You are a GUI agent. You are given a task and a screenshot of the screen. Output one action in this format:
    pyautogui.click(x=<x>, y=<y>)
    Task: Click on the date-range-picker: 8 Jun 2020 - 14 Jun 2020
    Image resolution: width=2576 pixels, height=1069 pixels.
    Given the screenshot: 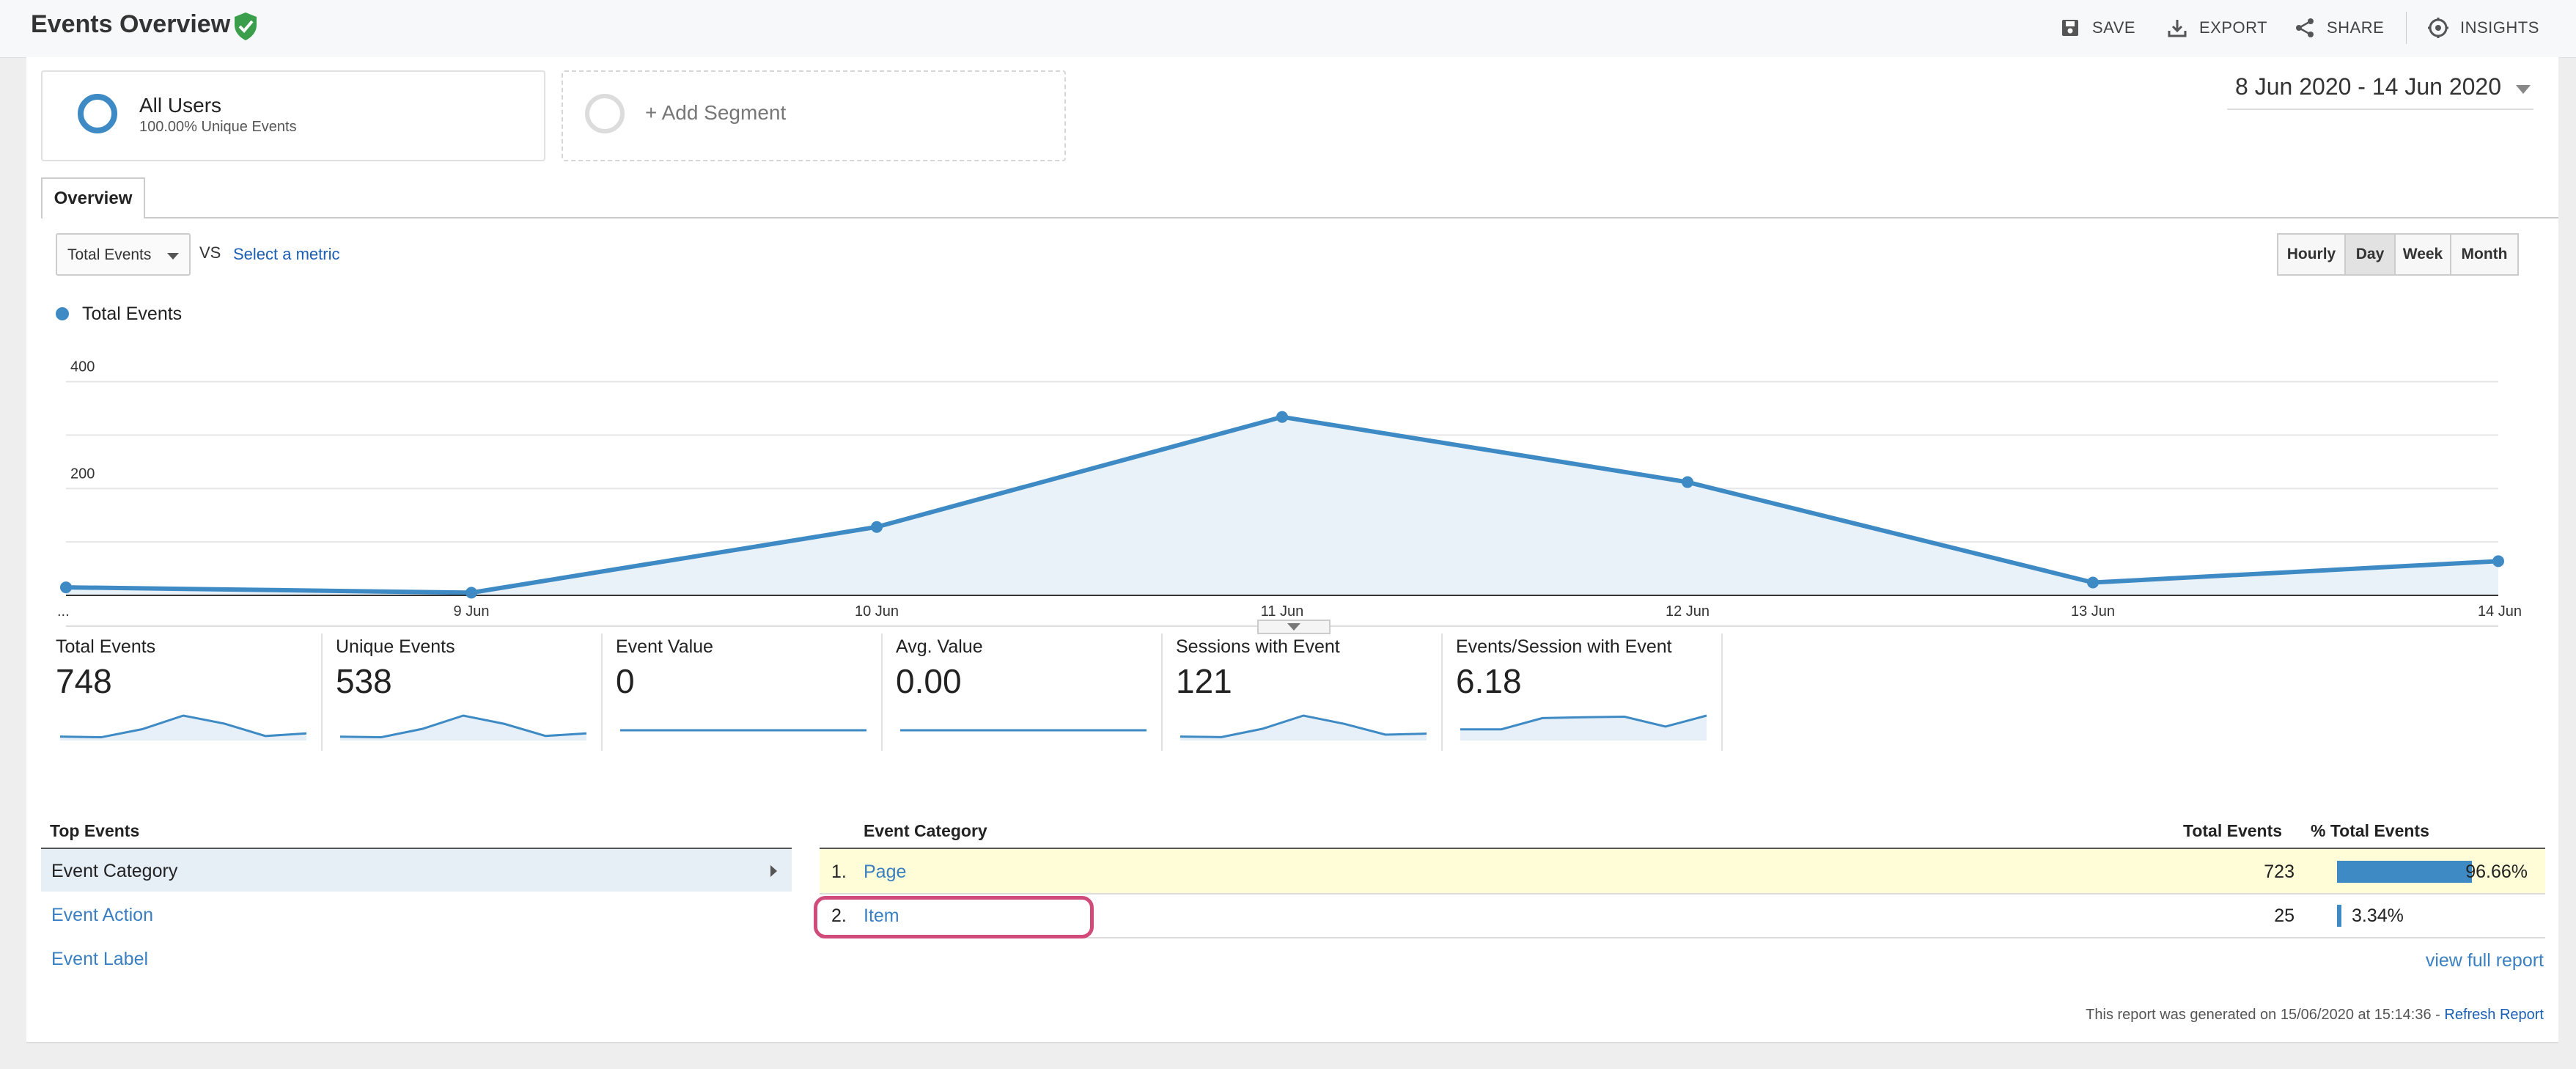 What is the action you would take?
    pyautogui.click(x=2380, y=90)
    